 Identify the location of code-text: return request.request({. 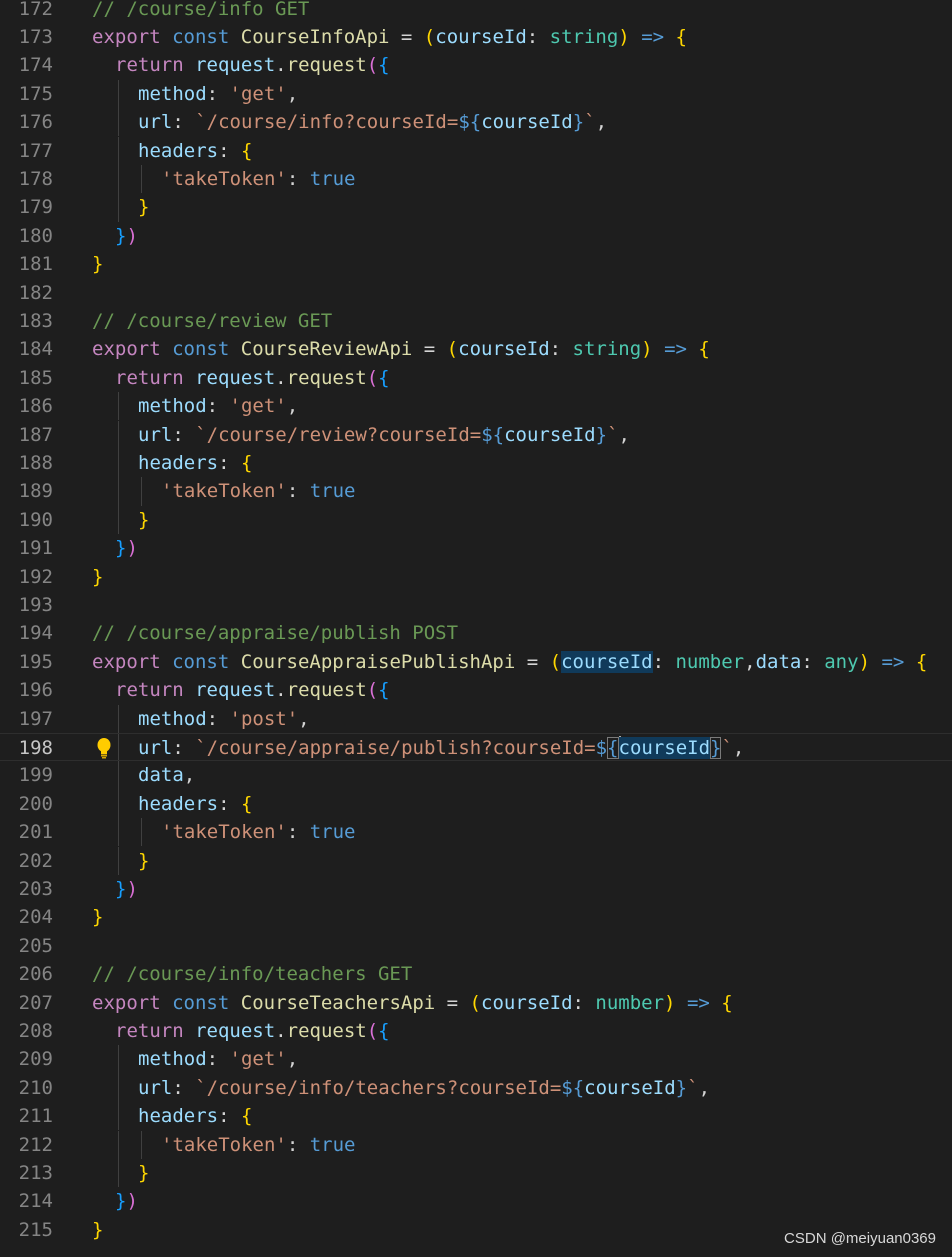
(252, 378).